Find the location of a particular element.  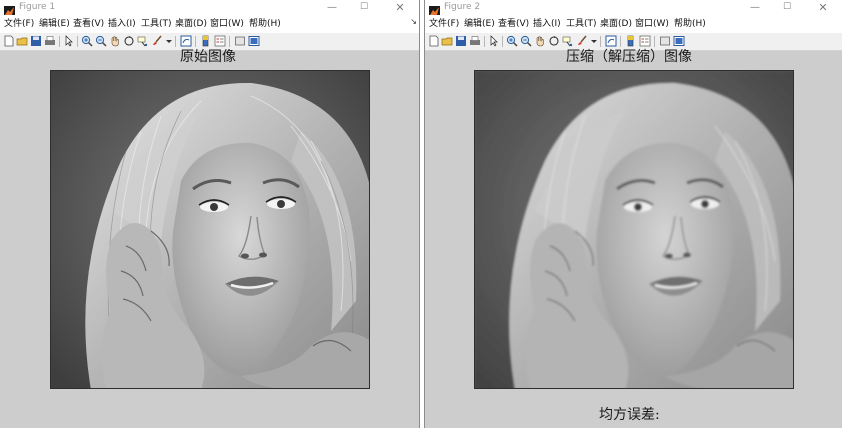

titlebar: Figure 1 — ☐ ✕ is located at coordinates (209, 8).